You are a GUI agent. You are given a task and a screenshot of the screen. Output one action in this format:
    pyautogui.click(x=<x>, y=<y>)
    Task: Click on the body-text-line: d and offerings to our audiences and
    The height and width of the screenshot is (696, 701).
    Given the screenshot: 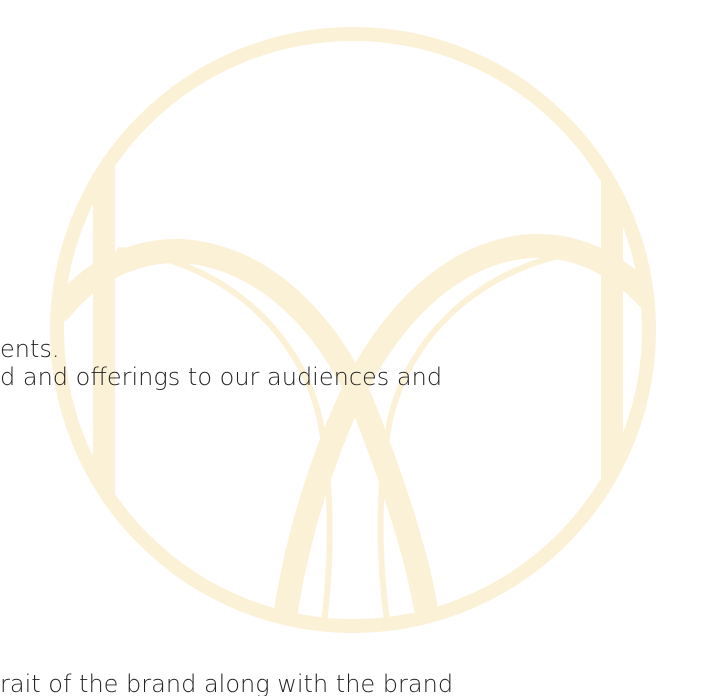 What is the action you would take?
    pyautogui.click(x=221, y=377)
    